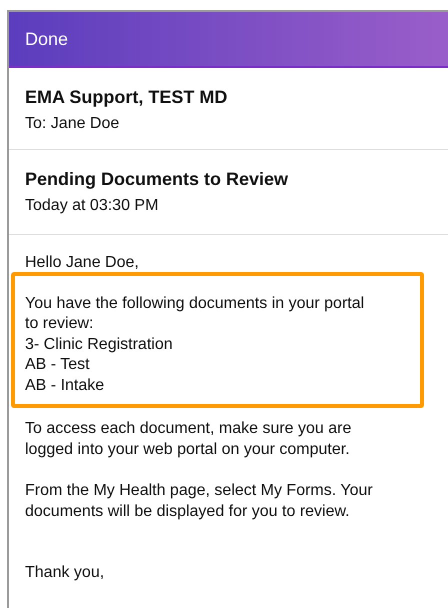 Image resolution: width=448 pixels, height=608 pixels. Describe the element at coordinates (99, 344) in the screenshot. I see `document-item: 3- Clinic Registration` at that location.